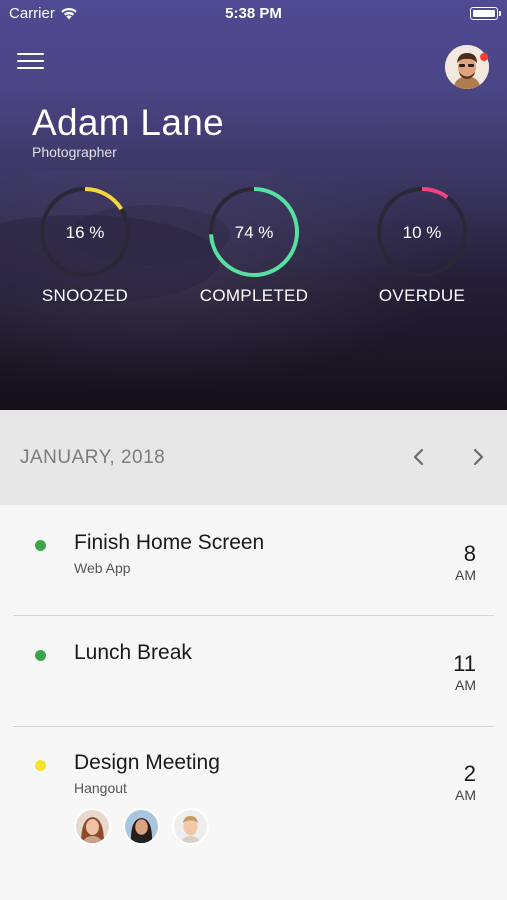 This screenshot has height=900, width=507. Describe the element at coordinates (128, 122) in the screenshot. I see `user-name: Adam Lane` at that location.